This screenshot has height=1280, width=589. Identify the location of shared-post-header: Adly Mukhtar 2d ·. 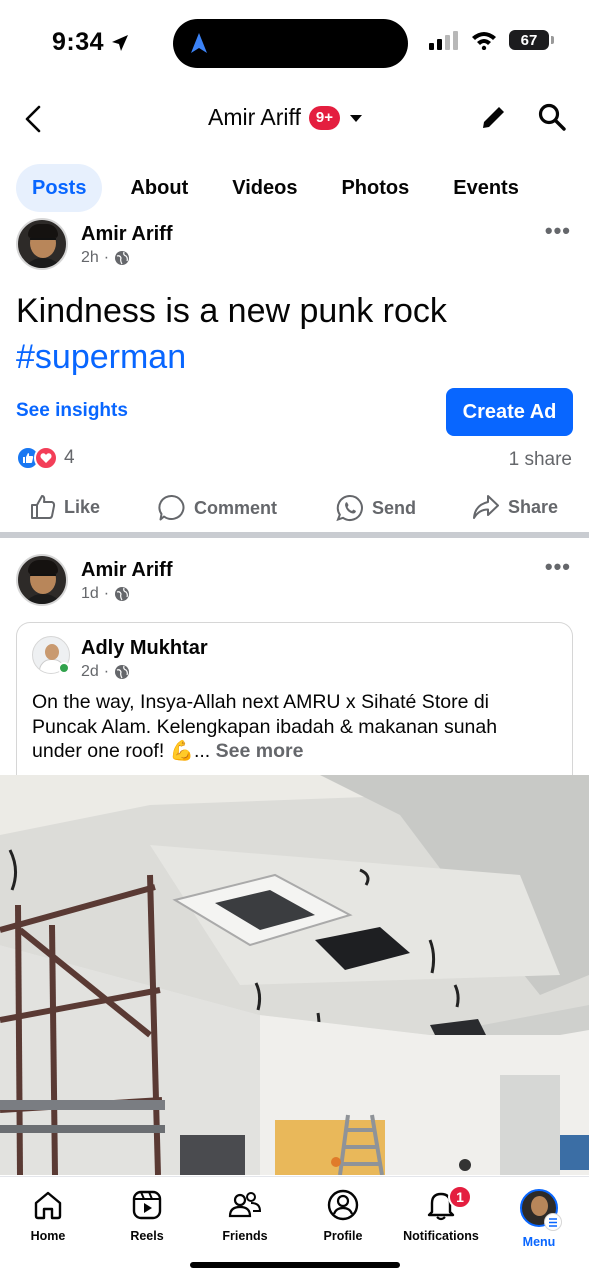
(120, 658).